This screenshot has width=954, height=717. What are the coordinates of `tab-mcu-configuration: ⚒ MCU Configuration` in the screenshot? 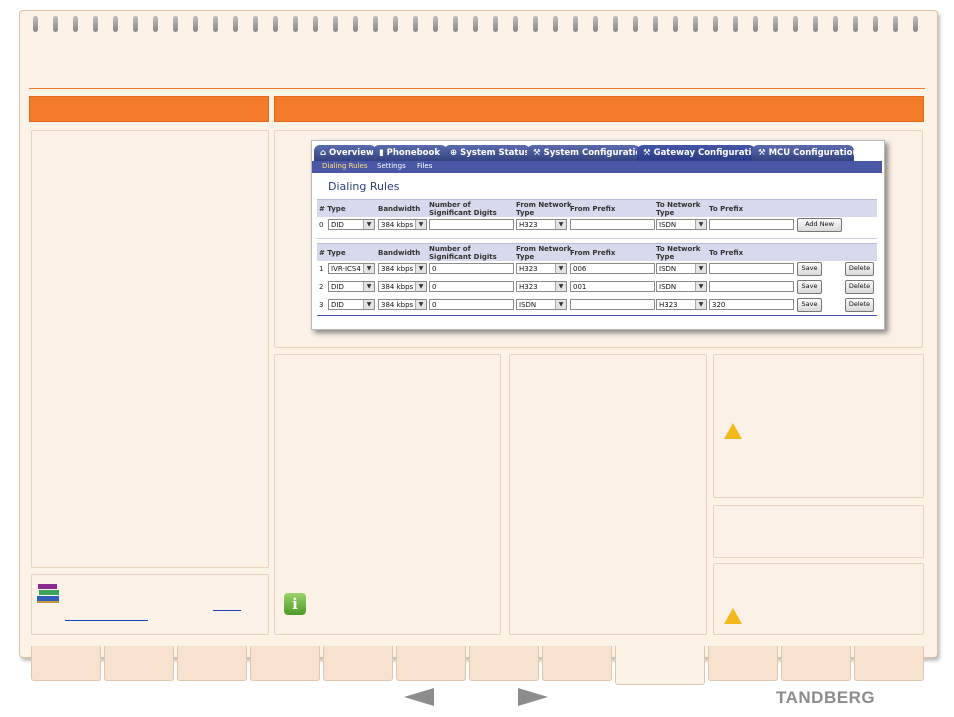 It's located at (805, 153).